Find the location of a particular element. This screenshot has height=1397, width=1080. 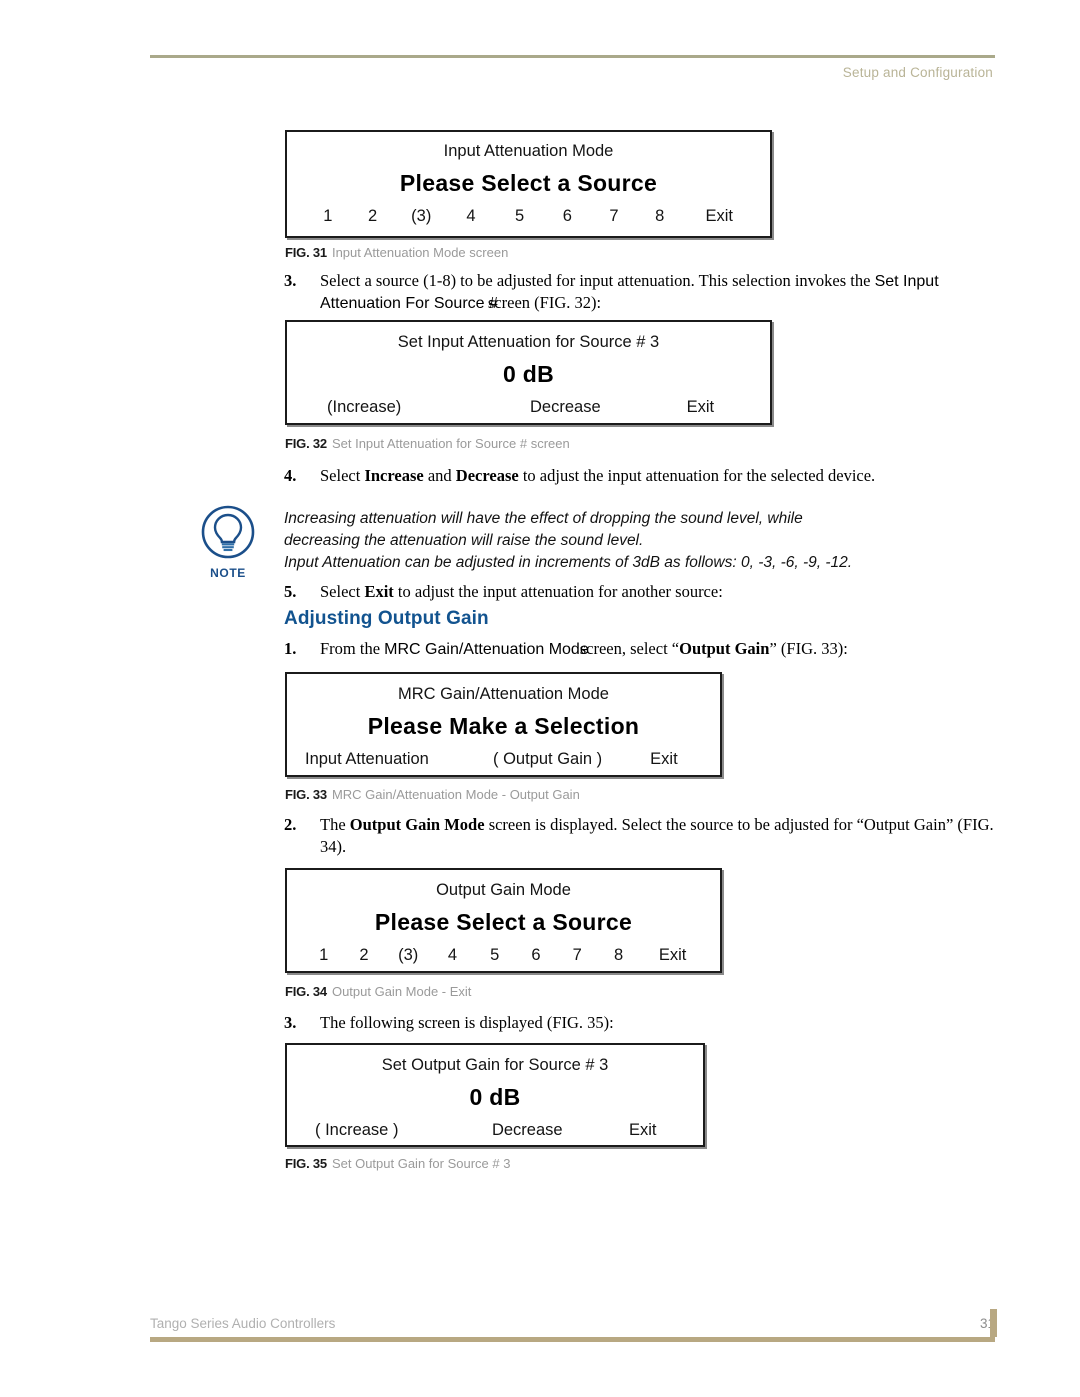

lcd-title: Input Attenuation Mode is located at coordinates (528, 151).